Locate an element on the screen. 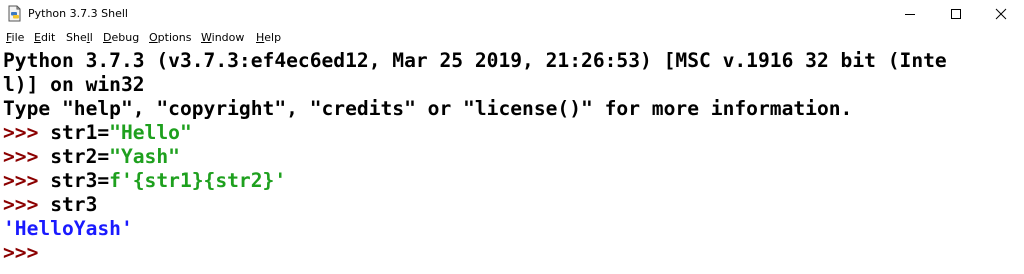 The image size is (1024, 274). code-text: str2= is located at coordinates (80, 156).